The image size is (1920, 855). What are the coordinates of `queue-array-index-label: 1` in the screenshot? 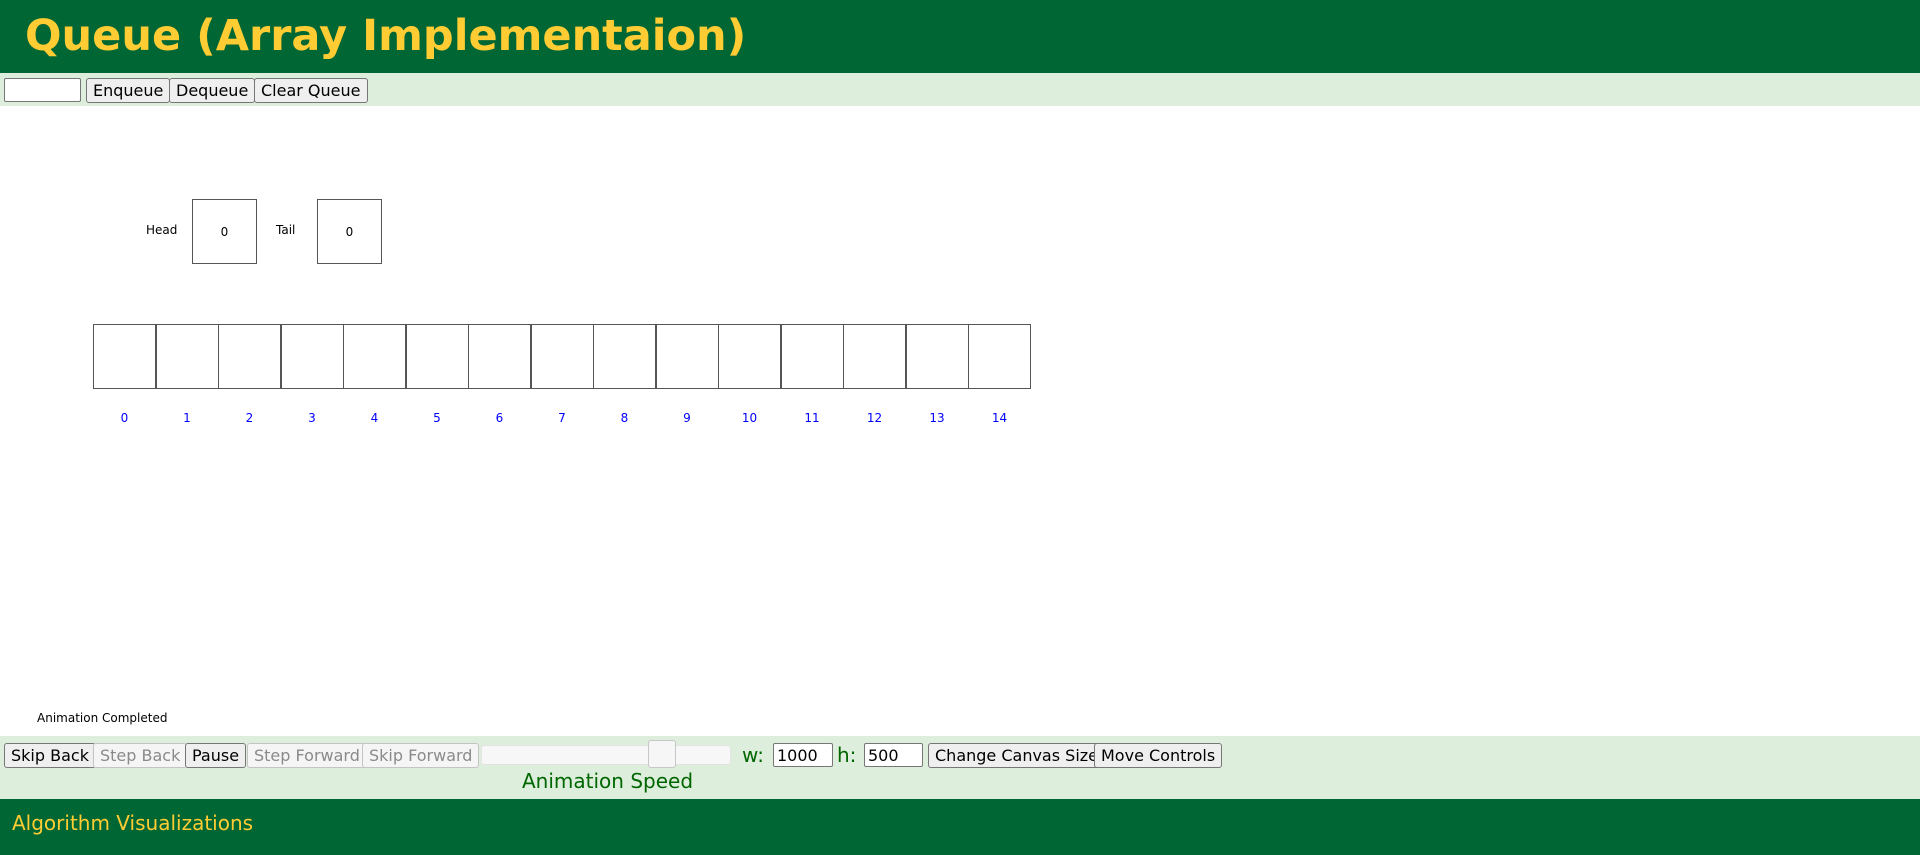 It's located at (187, 418).